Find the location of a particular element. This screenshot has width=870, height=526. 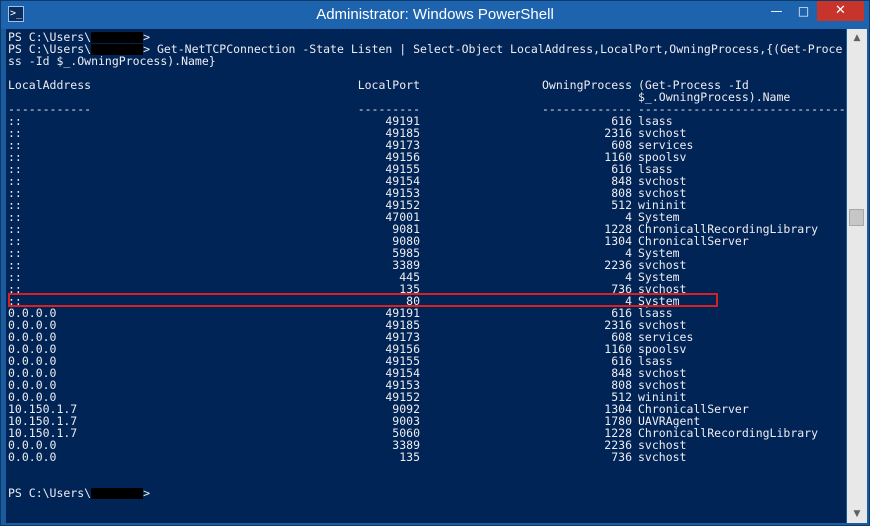

cell-owning-process: 2236 is located at coordinates (618, 265).